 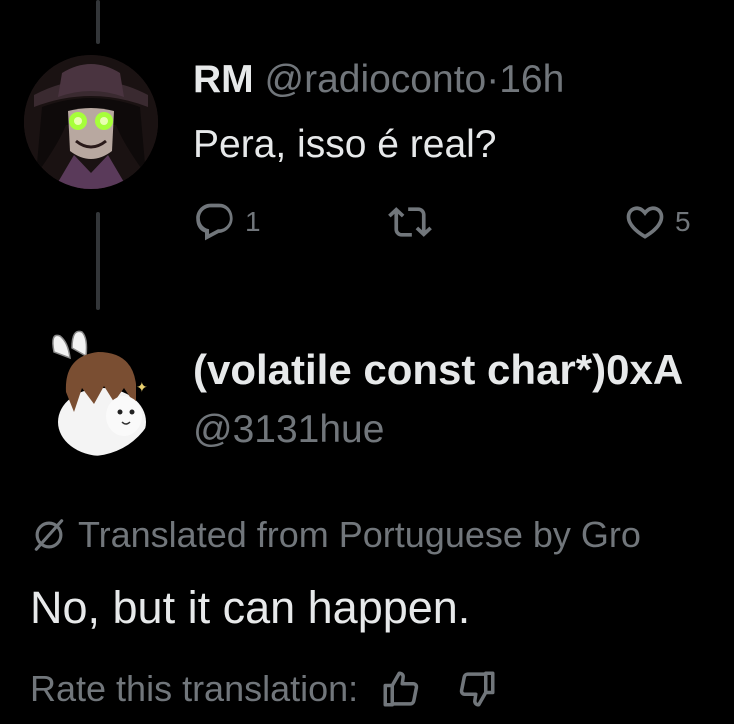 I want to click on translation-note-text: Translated from Portuguese by Gro, so click(x=359, y=534).